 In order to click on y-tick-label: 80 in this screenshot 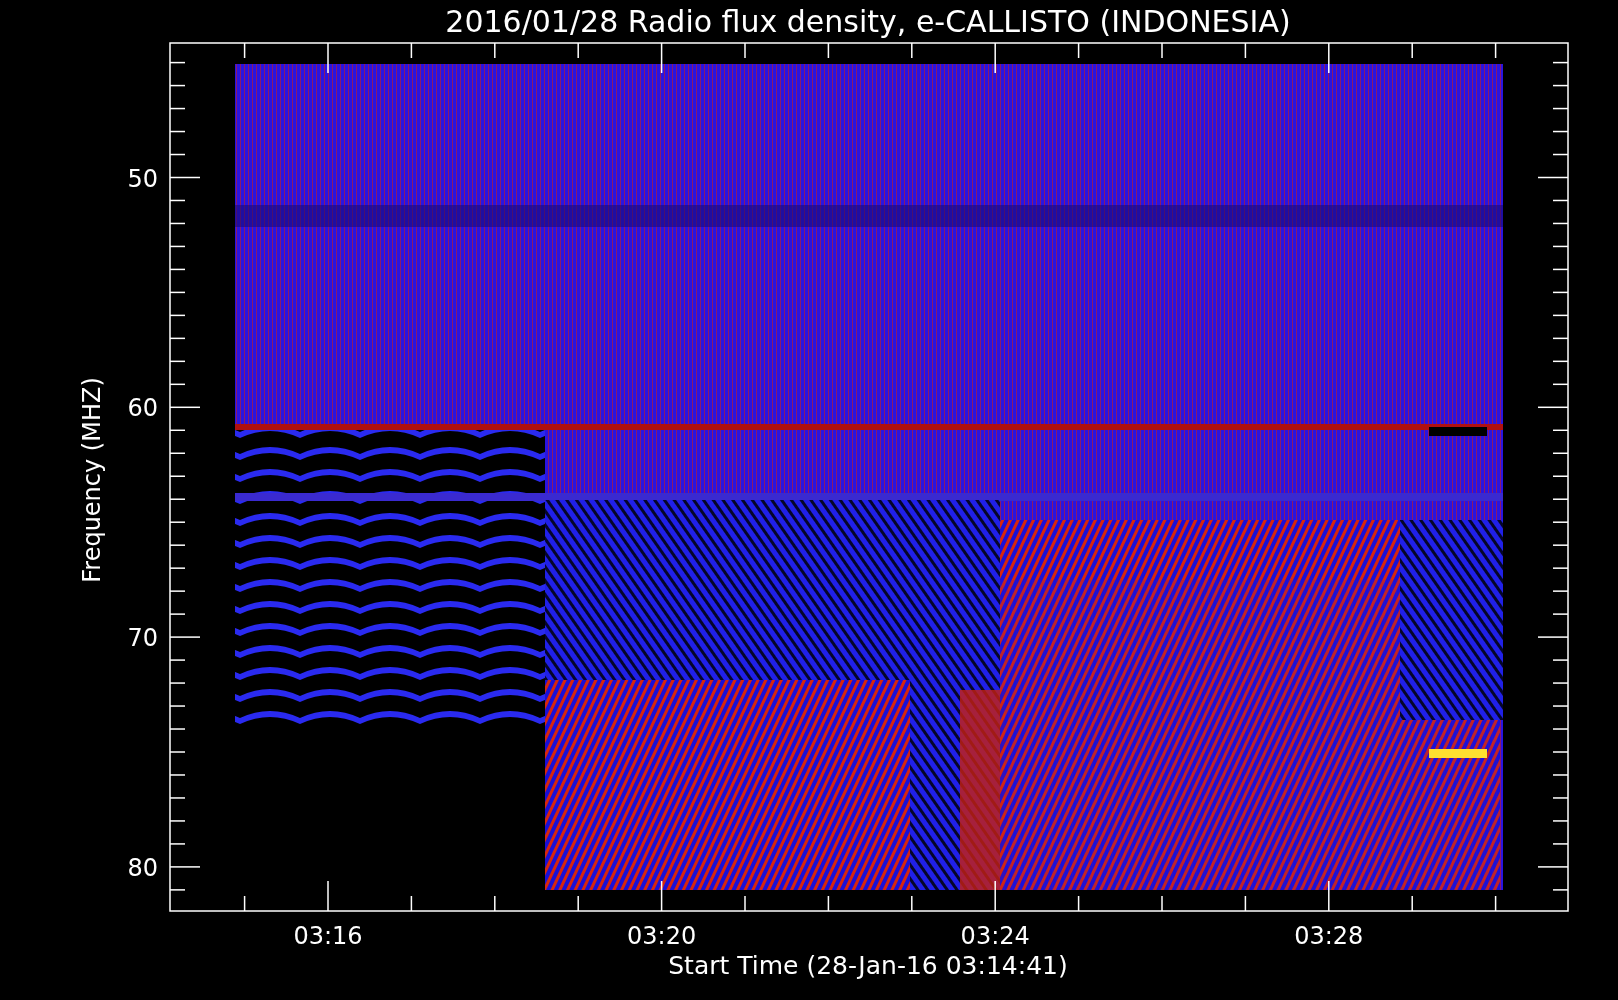, I will do `click(142, 867)`.